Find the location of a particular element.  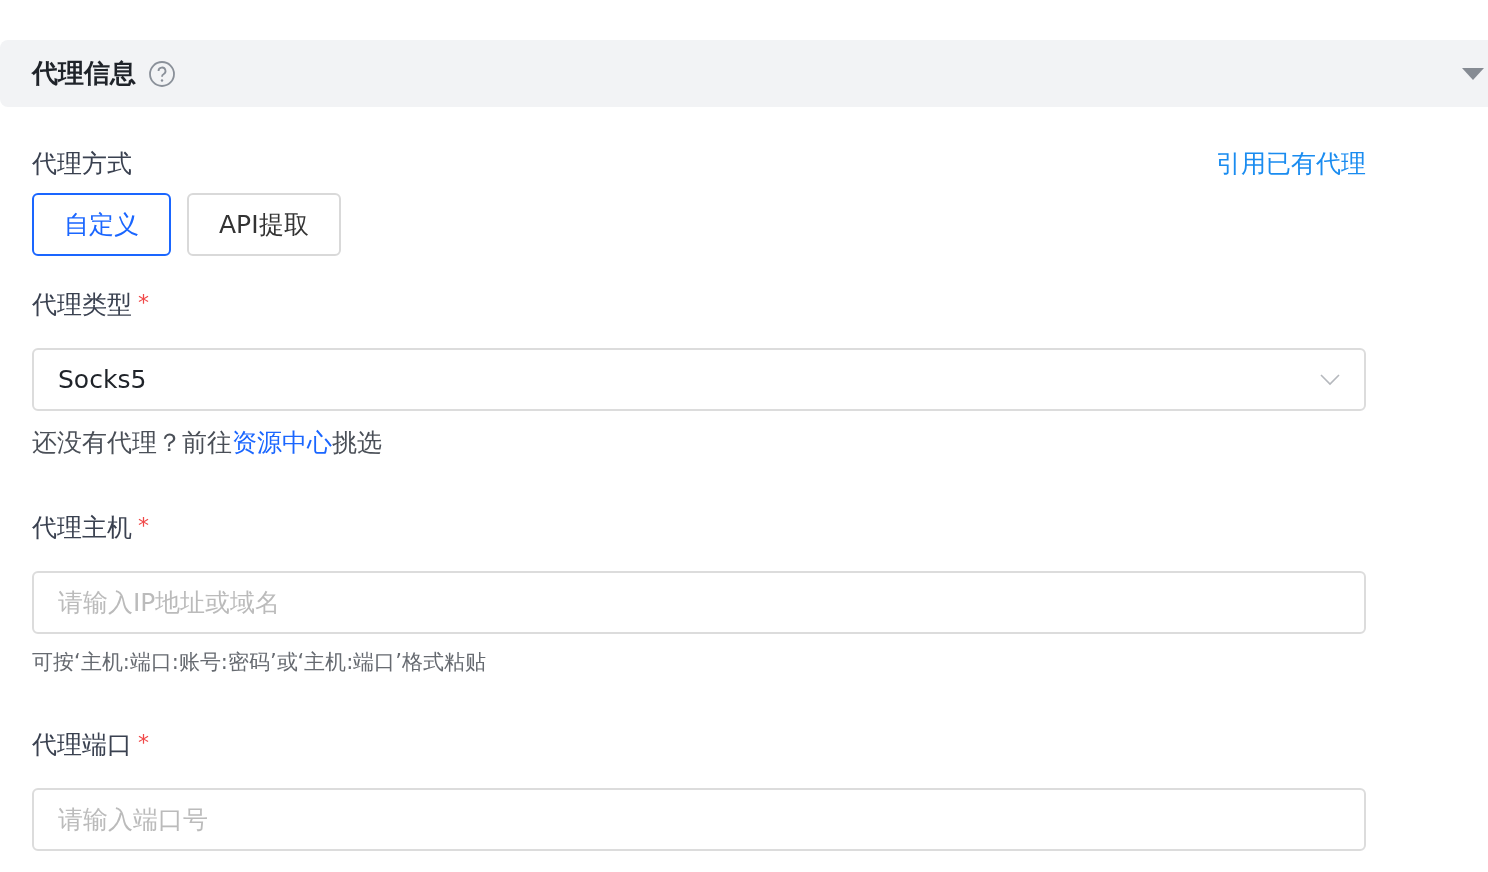

chevron-down-icon is located at coordinates (1330, 379).